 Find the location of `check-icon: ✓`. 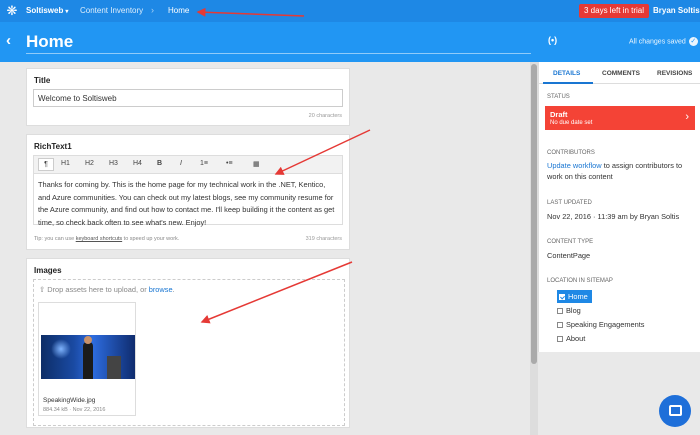

check-icon: ✓ is located at coordinates (693, 41).